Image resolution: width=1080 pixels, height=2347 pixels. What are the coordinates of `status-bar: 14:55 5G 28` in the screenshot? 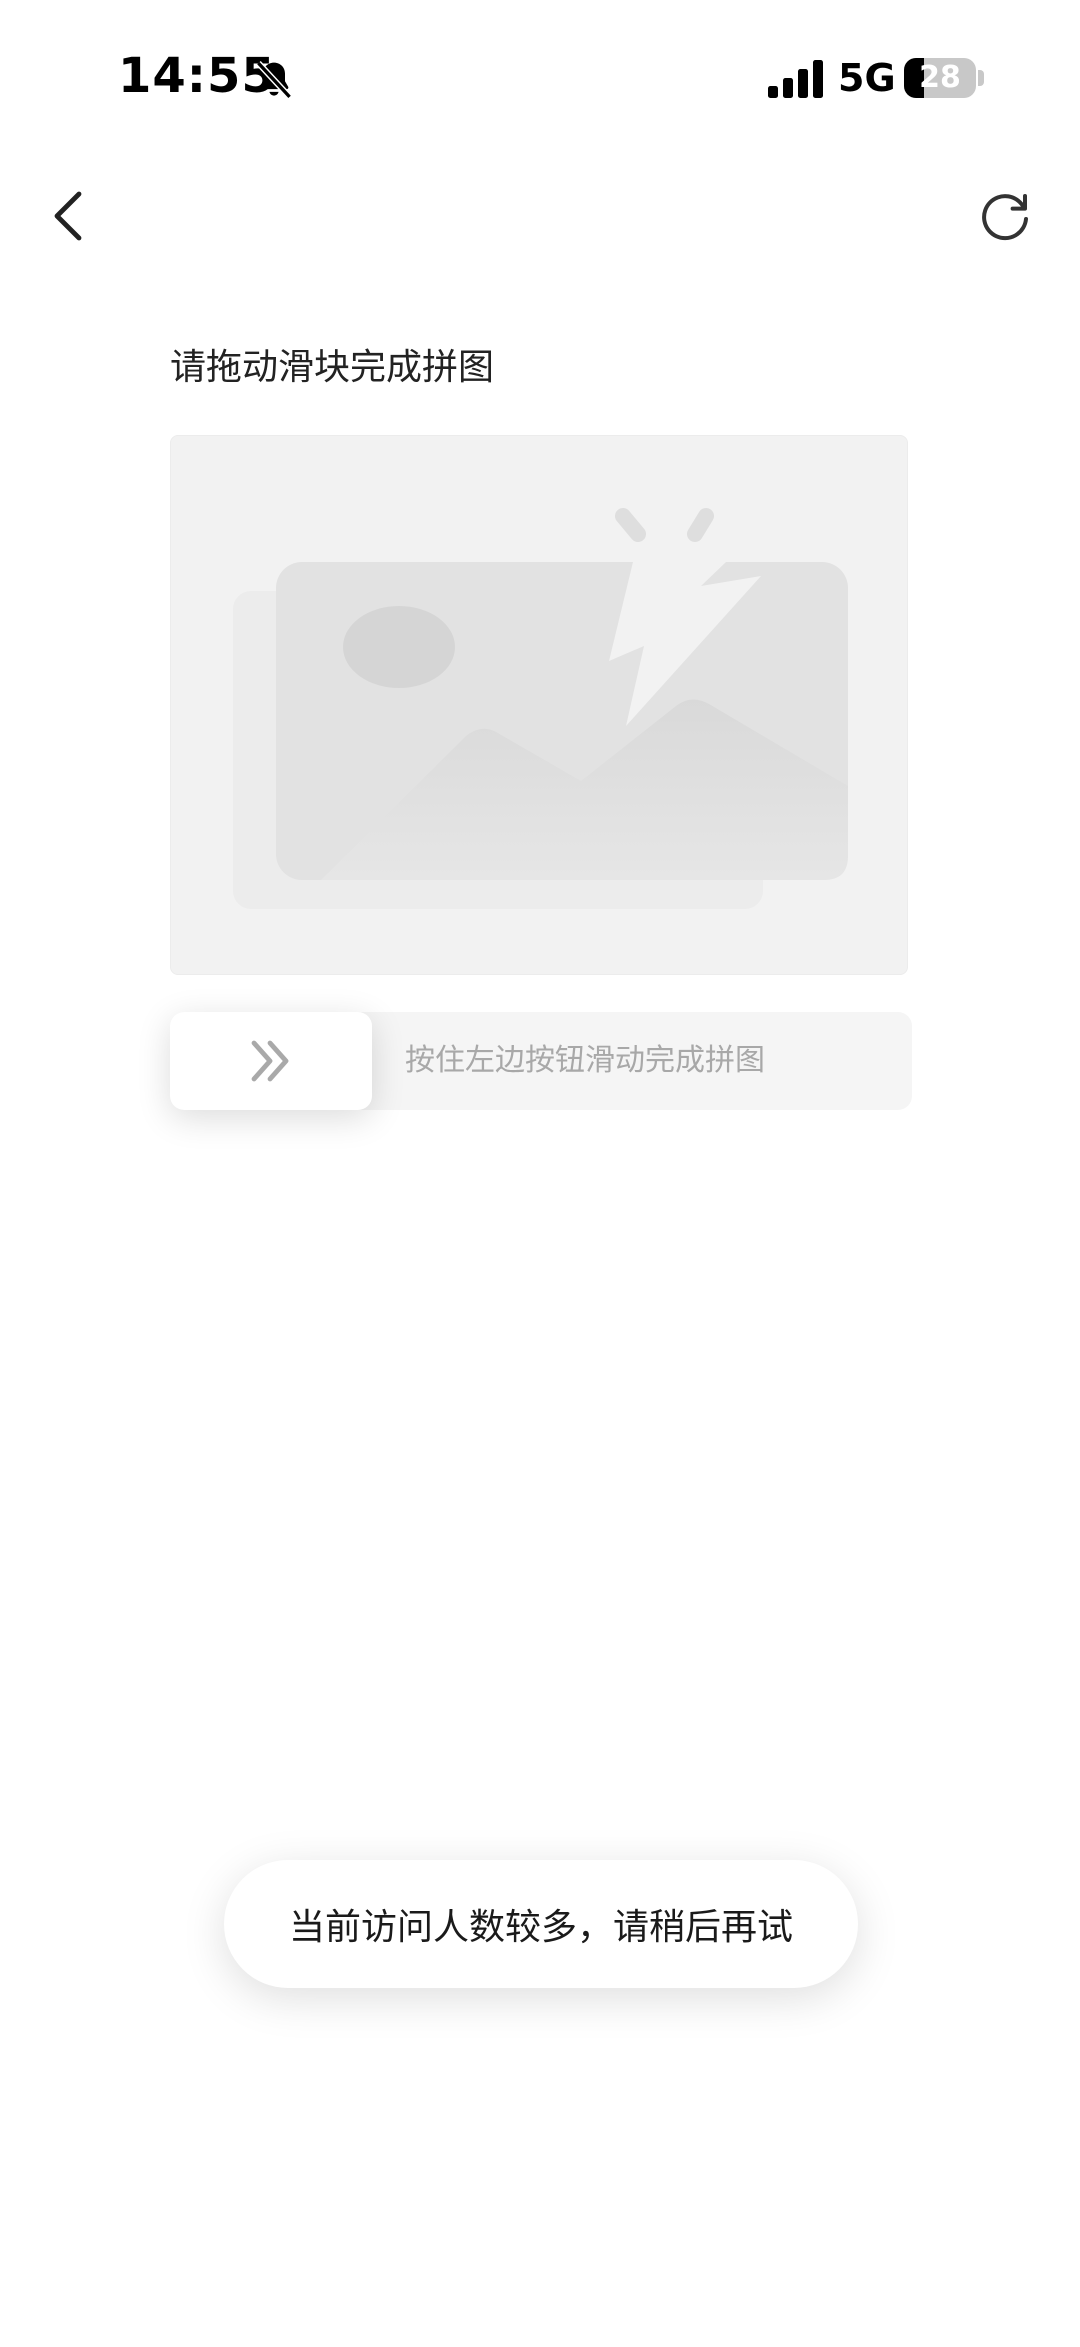 It's located at (540, 80).